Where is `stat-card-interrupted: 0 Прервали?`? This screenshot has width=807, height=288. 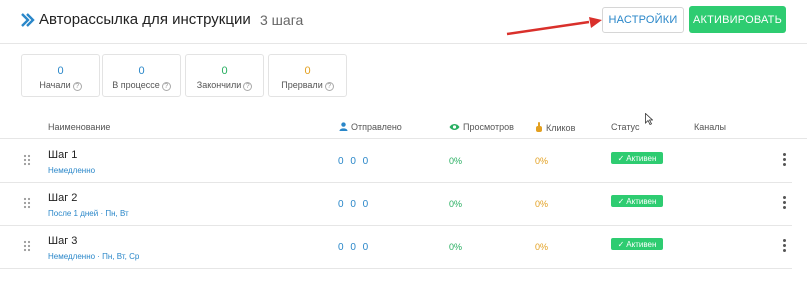
stat-card-interrupted: 0 Прервали? is located at coordinates (307, 75).